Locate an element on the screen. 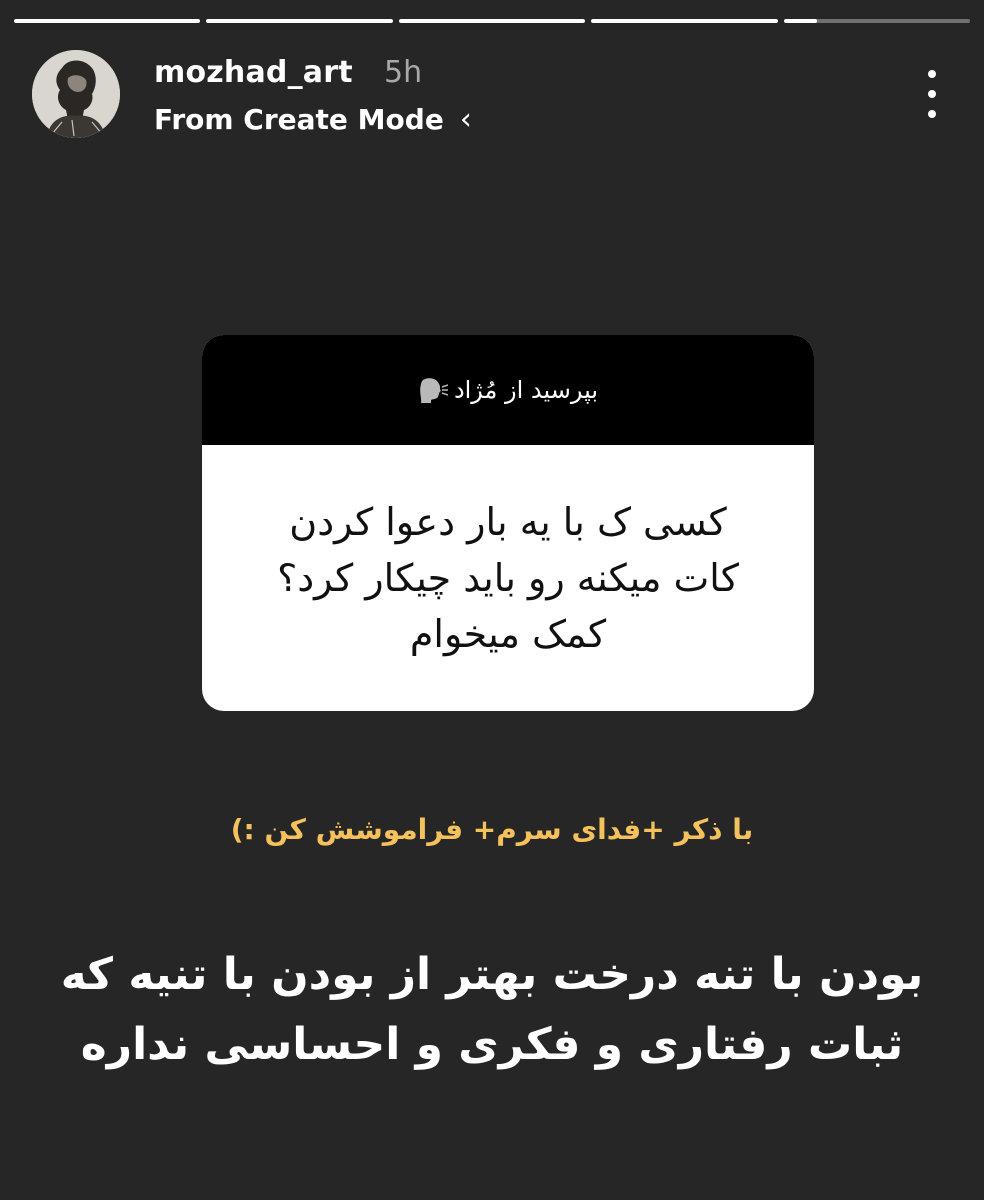  question-line: کسی ک با یه بار دعوا کردن is located at coordinates (508, 522).